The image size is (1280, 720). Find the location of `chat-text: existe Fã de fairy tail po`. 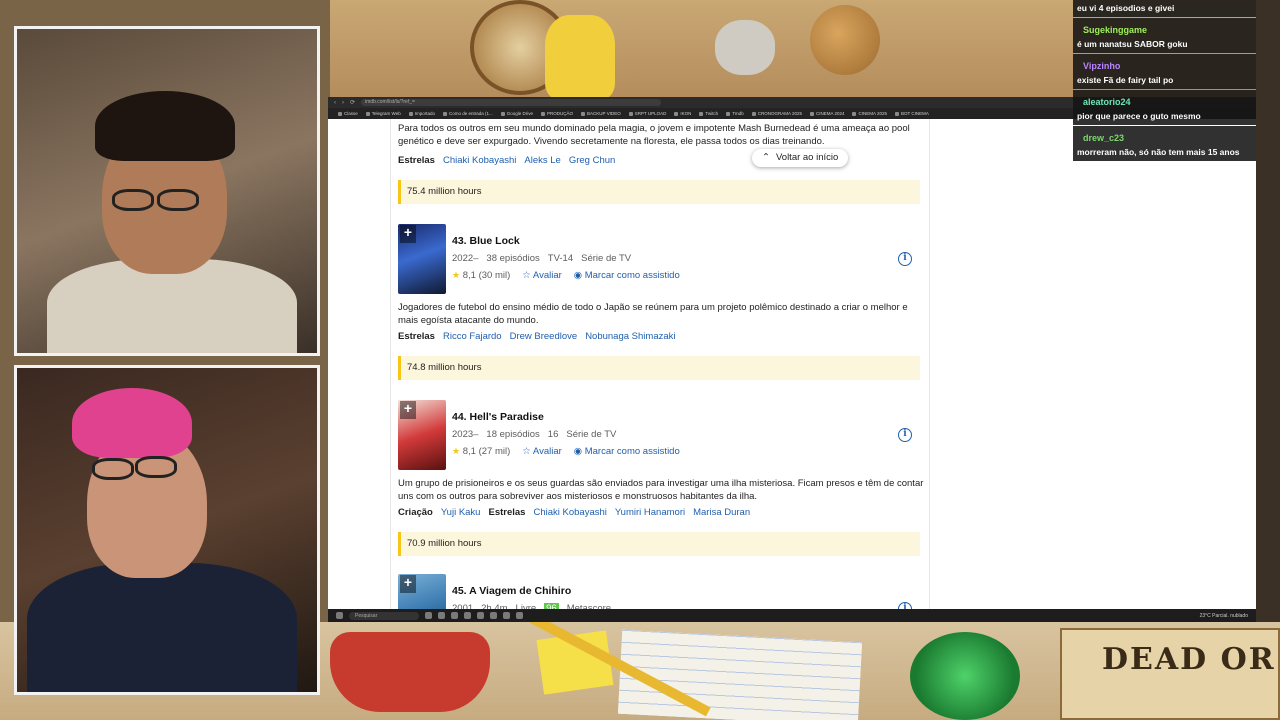

chat-text: existe Fã de fairy tail po is located at coordinates (1125, 80).